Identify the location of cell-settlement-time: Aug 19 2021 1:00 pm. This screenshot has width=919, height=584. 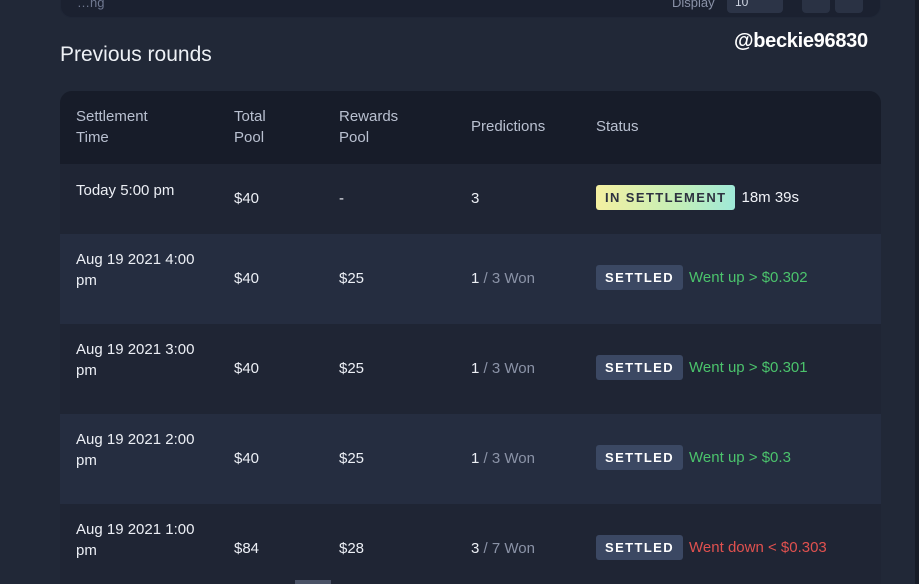
(135, 540).